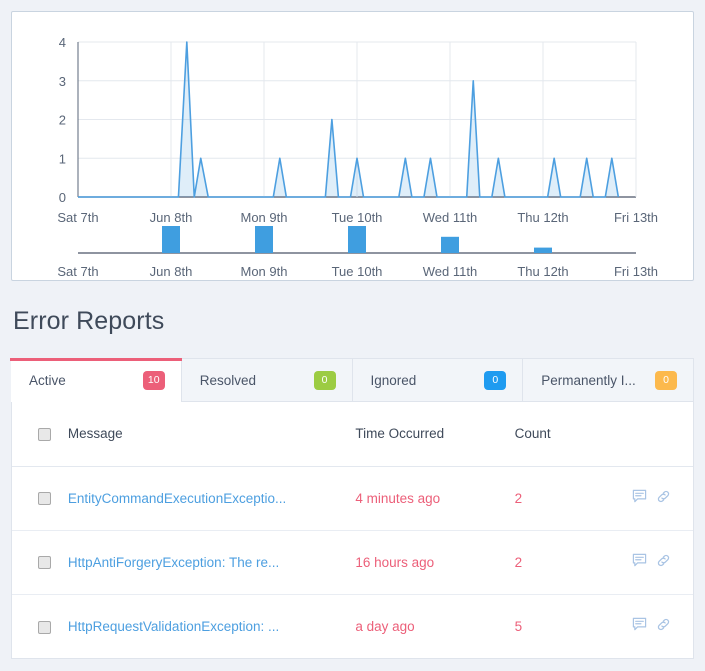 The height and width of the screenshot is (671, 705). Describe the element at coordinates (153, 380) in the screenshot. I see `tab-count-badge: 10` at that location.